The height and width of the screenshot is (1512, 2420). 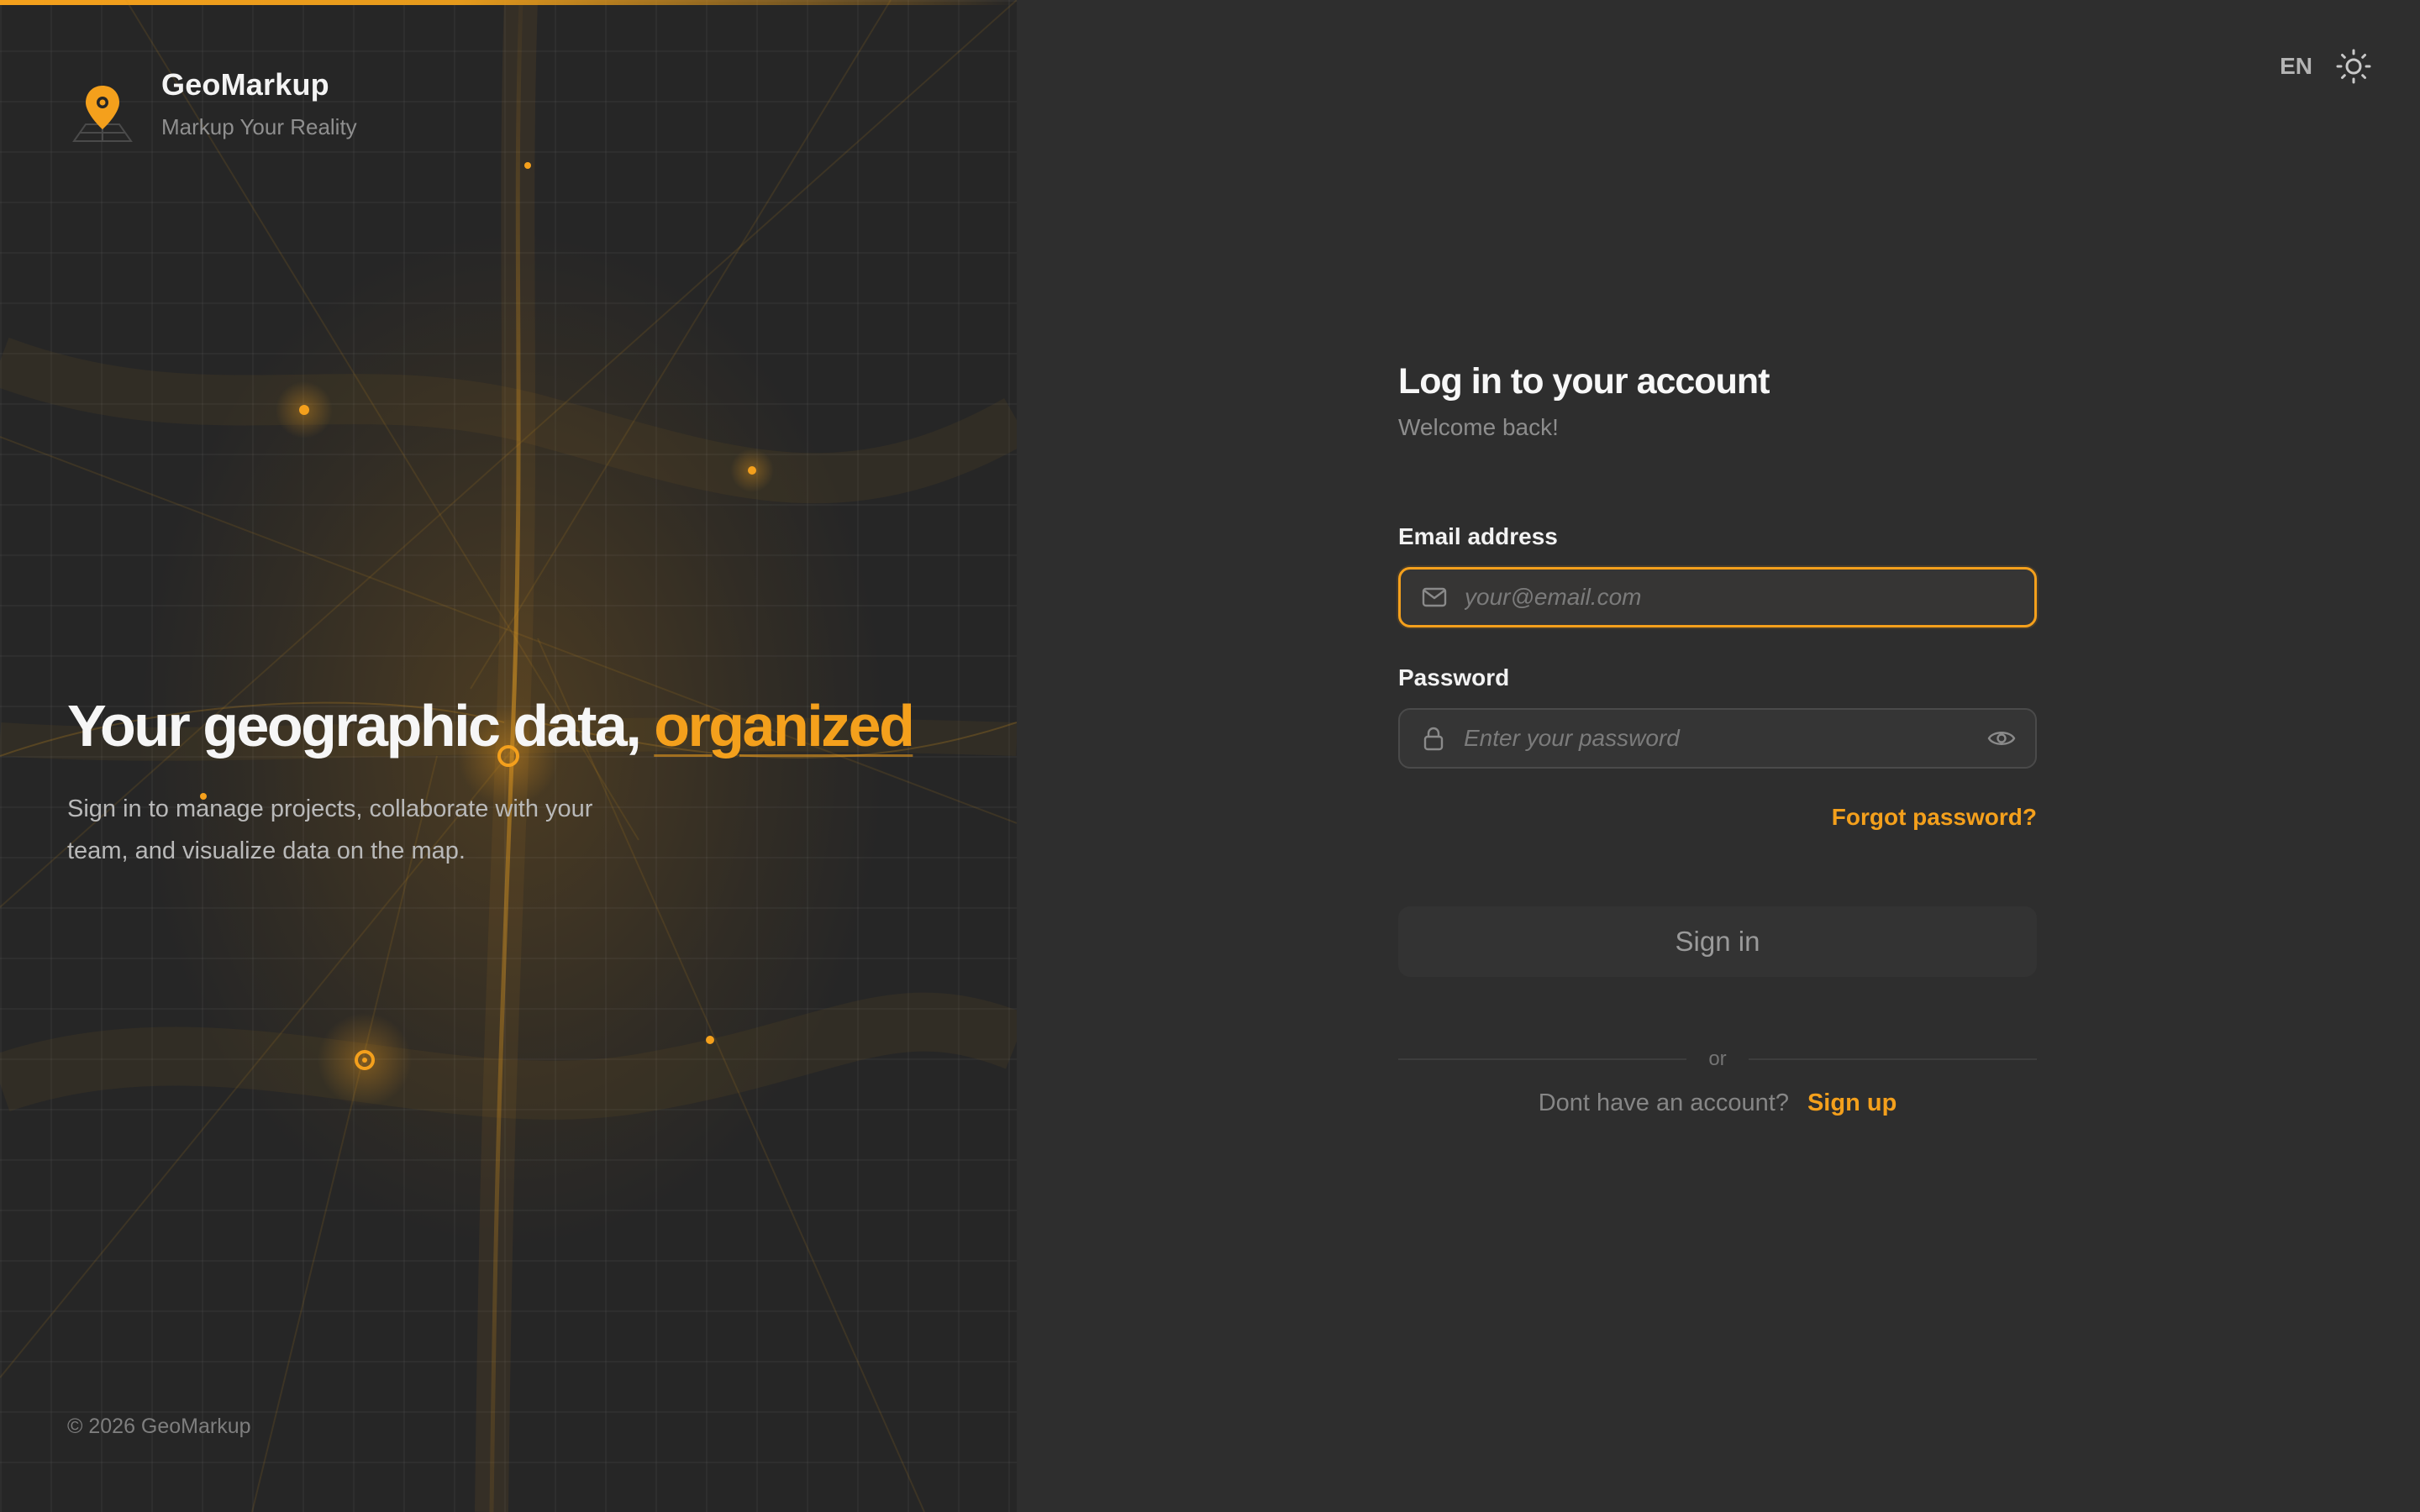 I want to click on brand-name: GeoMarkup, so click(x=245, y=84).